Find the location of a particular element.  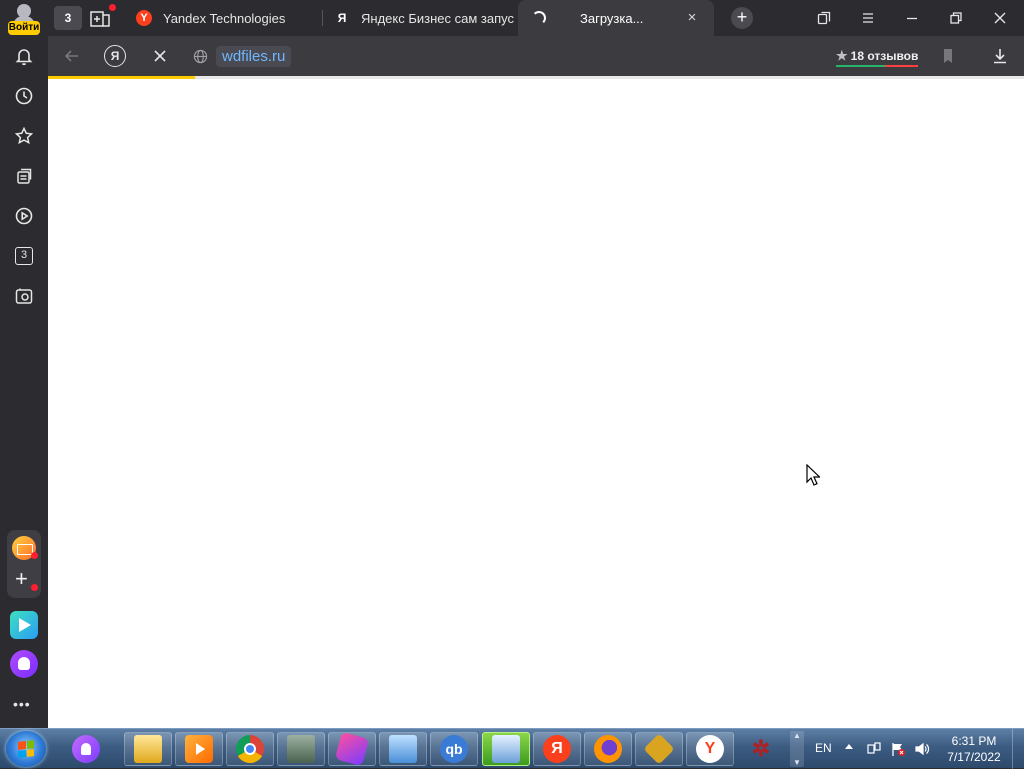

menu-icon is located at coordinates (868, 18).